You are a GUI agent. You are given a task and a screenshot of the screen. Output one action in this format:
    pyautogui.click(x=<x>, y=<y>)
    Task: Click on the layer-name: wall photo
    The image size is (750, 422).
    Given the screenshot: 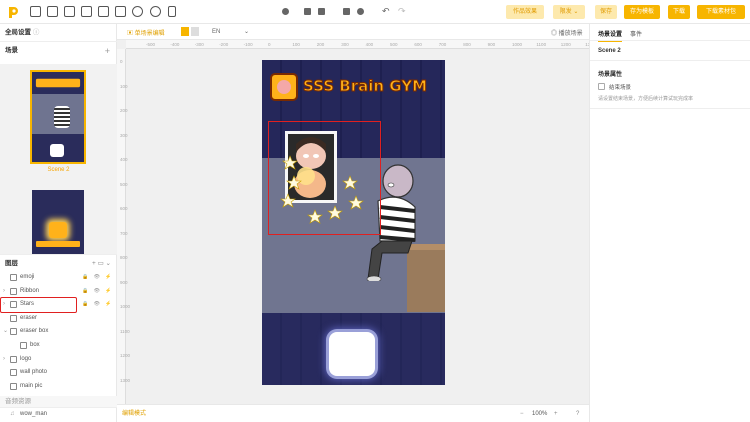 What is the action you would take?
    pyautogui.click(x=34, y=372)
    